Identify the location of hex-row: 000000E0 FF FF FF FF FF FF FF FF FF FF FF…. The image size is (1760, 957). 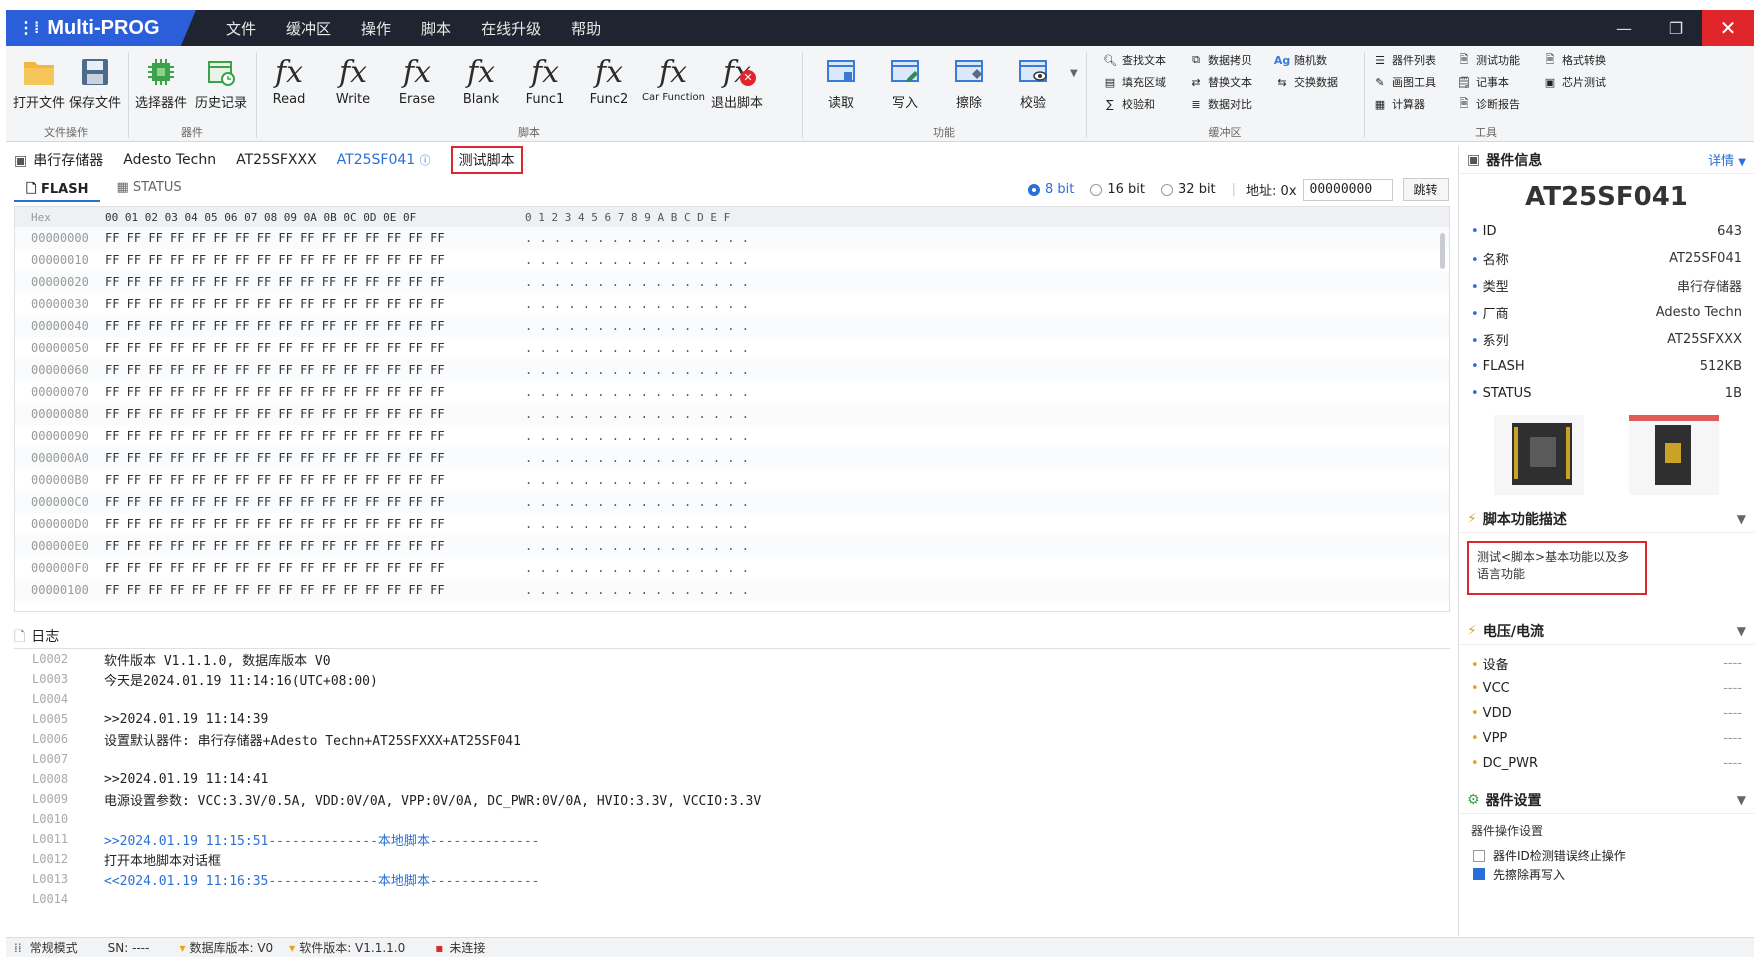
(732, 546).